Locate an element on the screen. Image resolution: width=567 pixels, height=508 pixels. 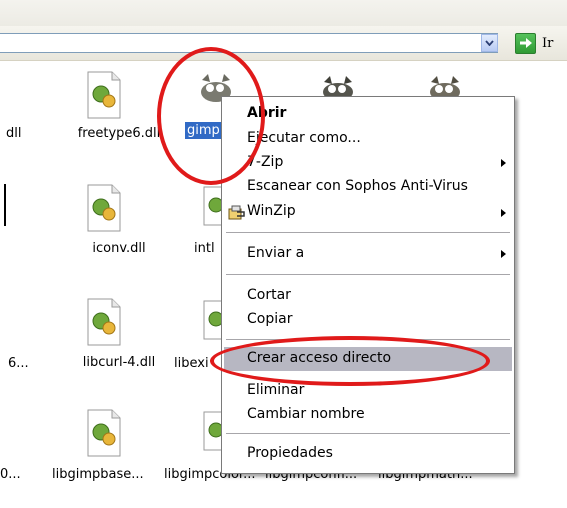
go-label: Ir is located at coordinates (548, 43).